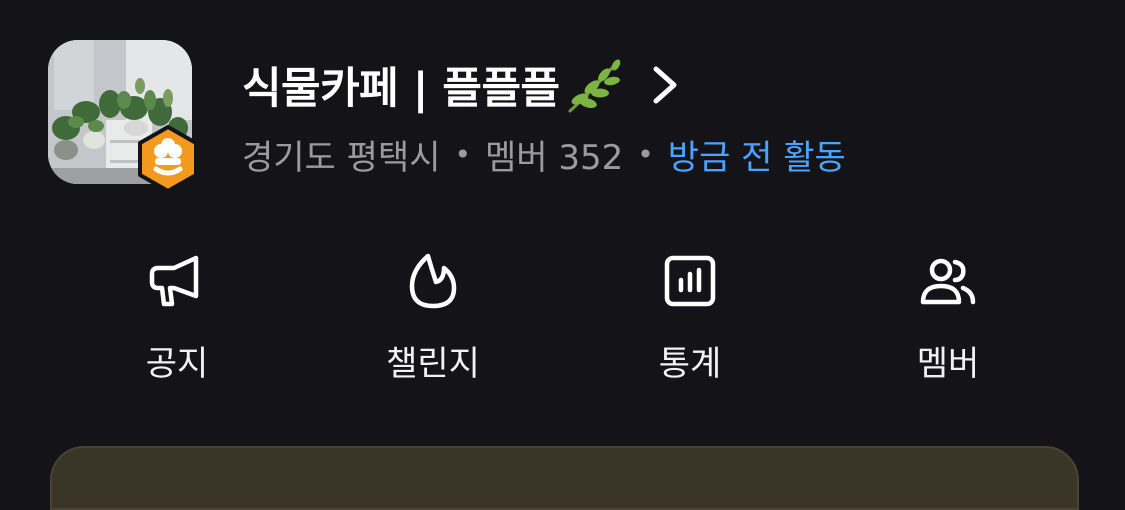 This screenshot has height=510, width=1125. Describe the element at coordinates (948, 281) in the screenshot. I see `people-icon` at that location.